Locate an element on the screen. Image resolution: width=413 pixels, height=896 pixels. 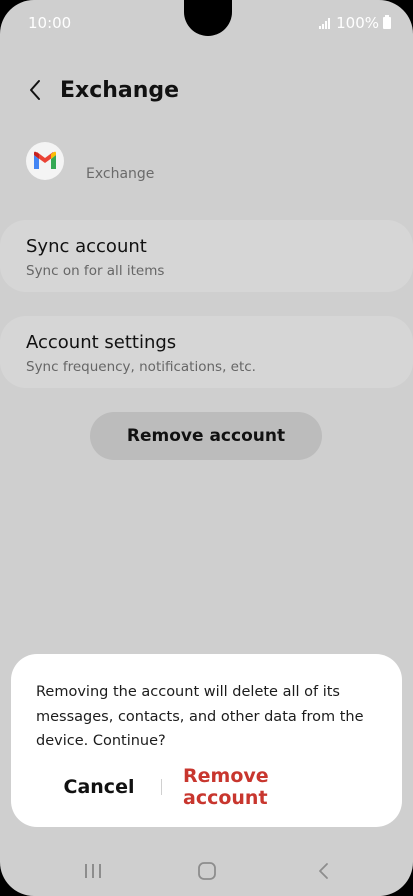
back-icon is located at coordinates (35, 90).